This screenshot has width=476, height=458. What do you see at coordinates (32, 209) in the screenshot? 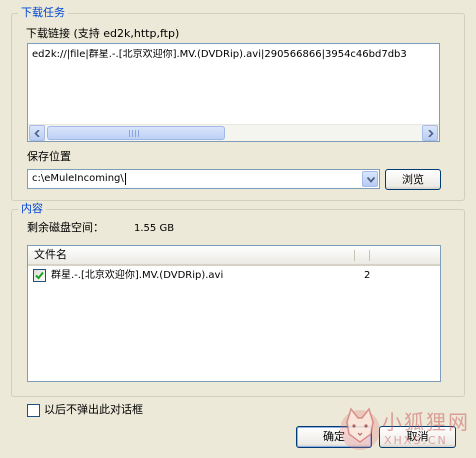
I see `content-title: 内容` at bounding box center [32, 209].